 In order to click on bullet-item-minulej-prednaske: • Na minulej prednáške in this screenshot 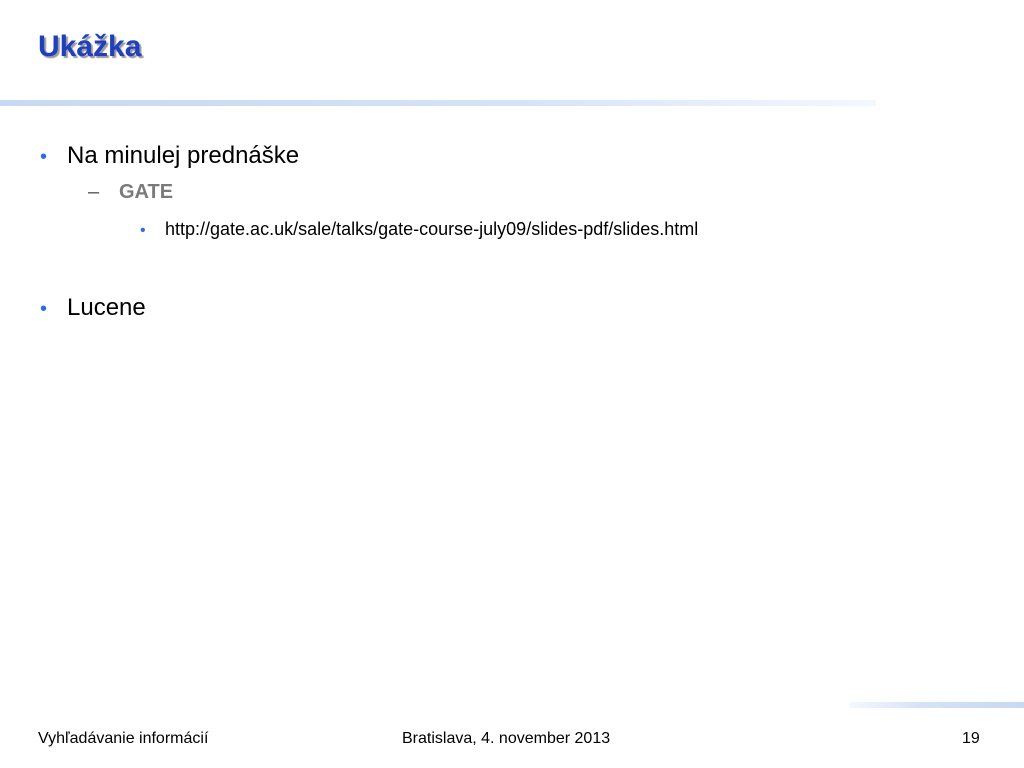, I will do `click(169, 156)`.